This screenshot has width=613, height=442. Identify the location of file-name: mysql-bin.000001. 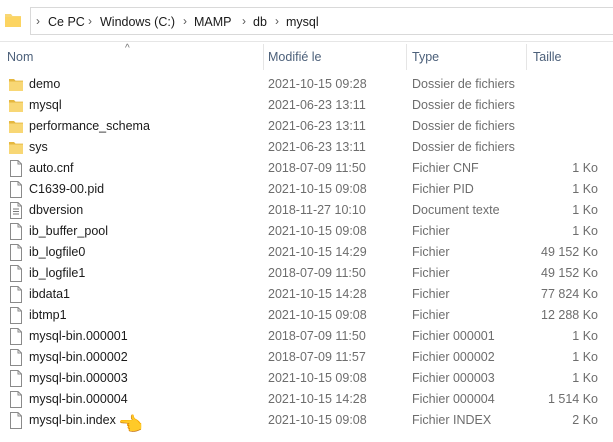
(78, 336).